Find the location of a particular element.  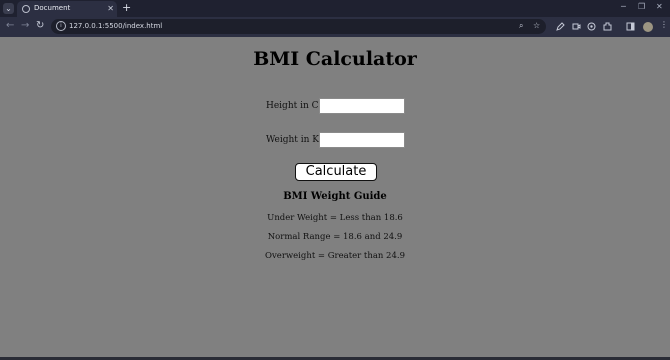

page-title: BMI Calculator is located at coordinates (335, 59).